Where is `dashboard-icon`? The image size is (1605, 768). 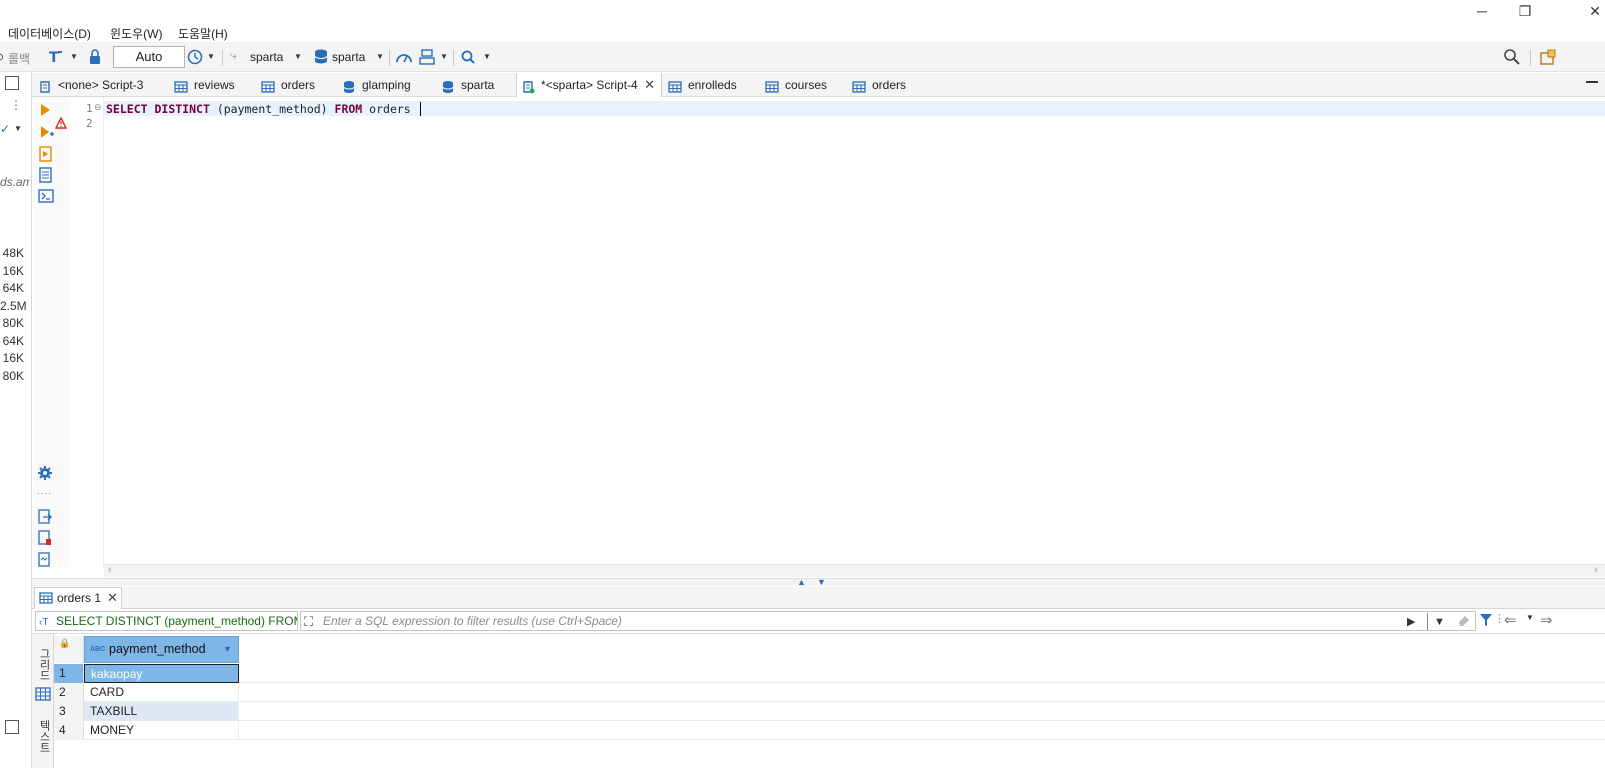 dashboard-icon is located at coordinates (404, 57).